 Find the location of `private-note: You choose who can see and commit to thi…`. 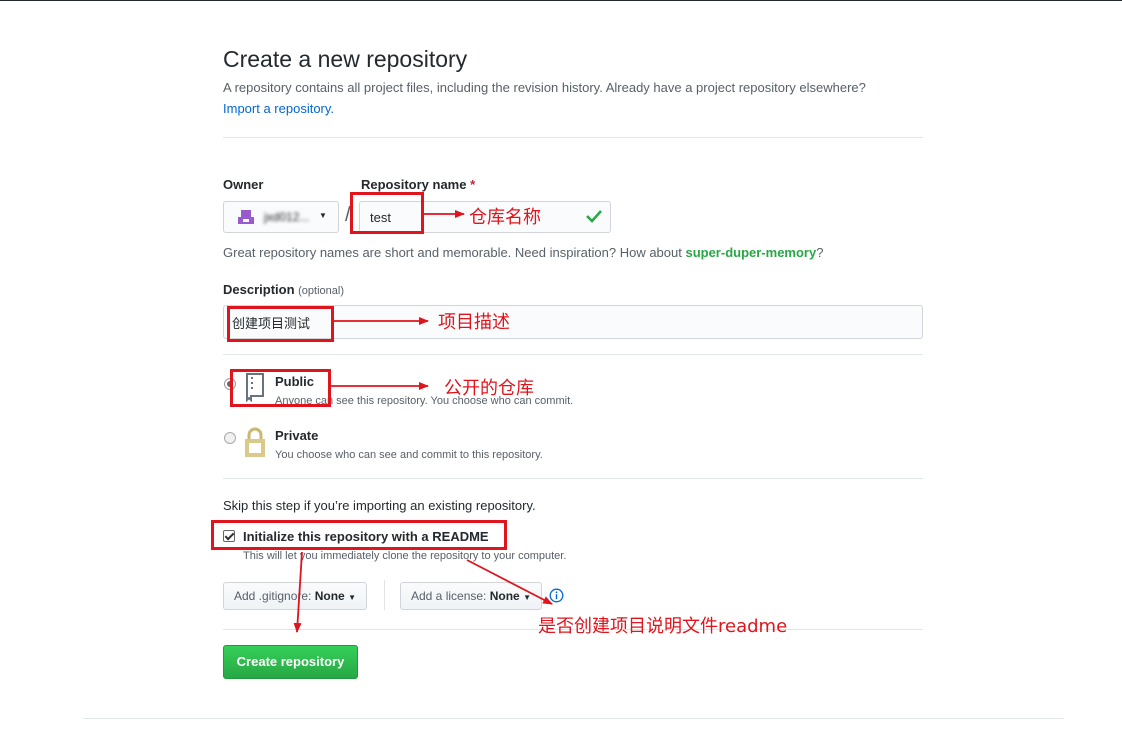

private-note: You choose who can see and commit to thi… is located at coordinates (409, 455).